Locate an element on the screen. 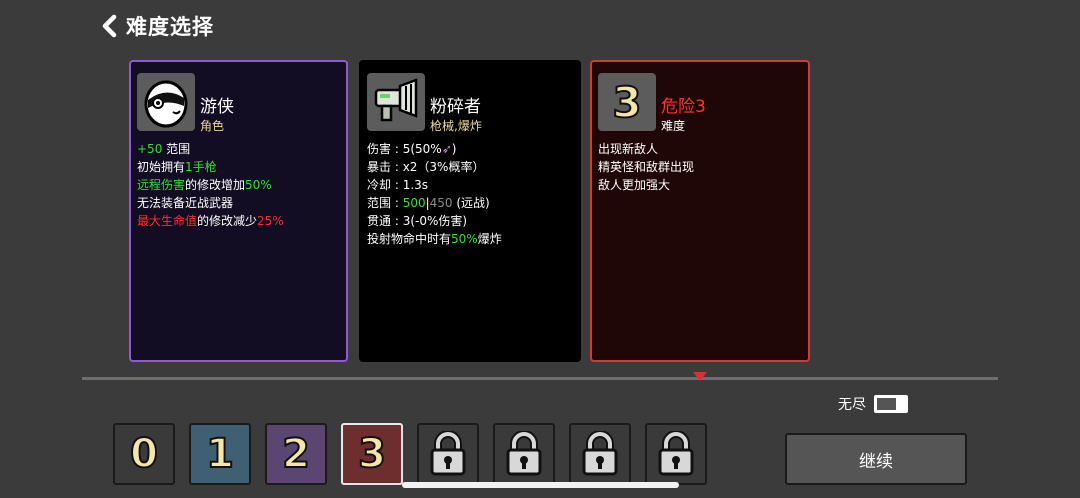 Image resolution: width=1080 pixels, height=498 pixels. endless-label: 无尽 is located at coordinates (852, 405).